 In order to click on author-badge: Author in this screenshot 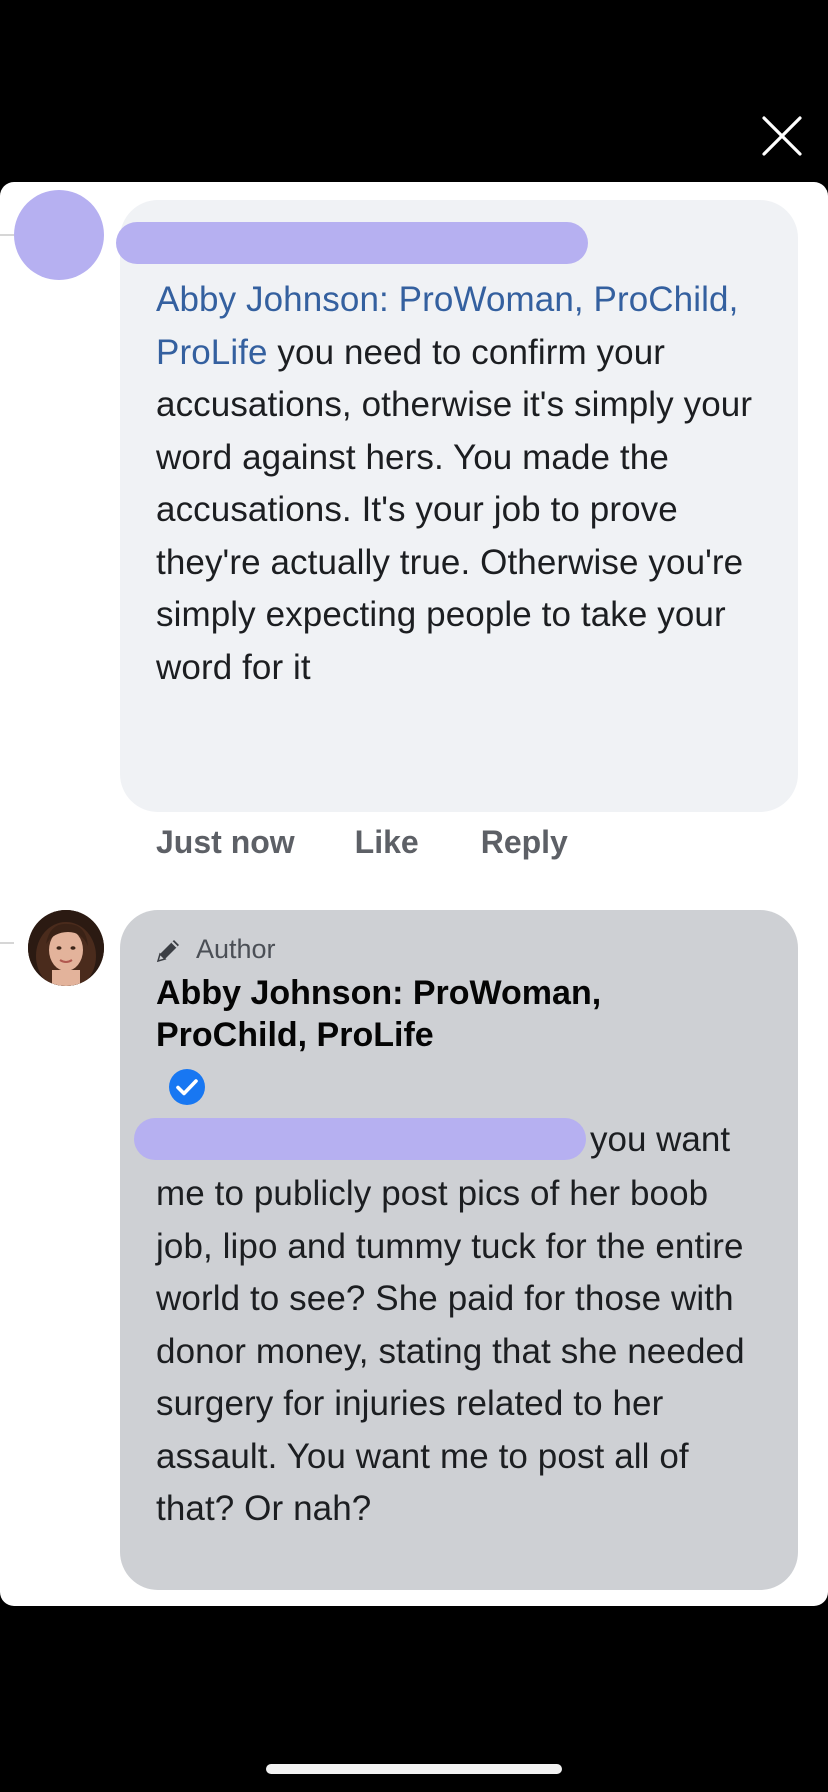, I will do `click(215, 949)`.